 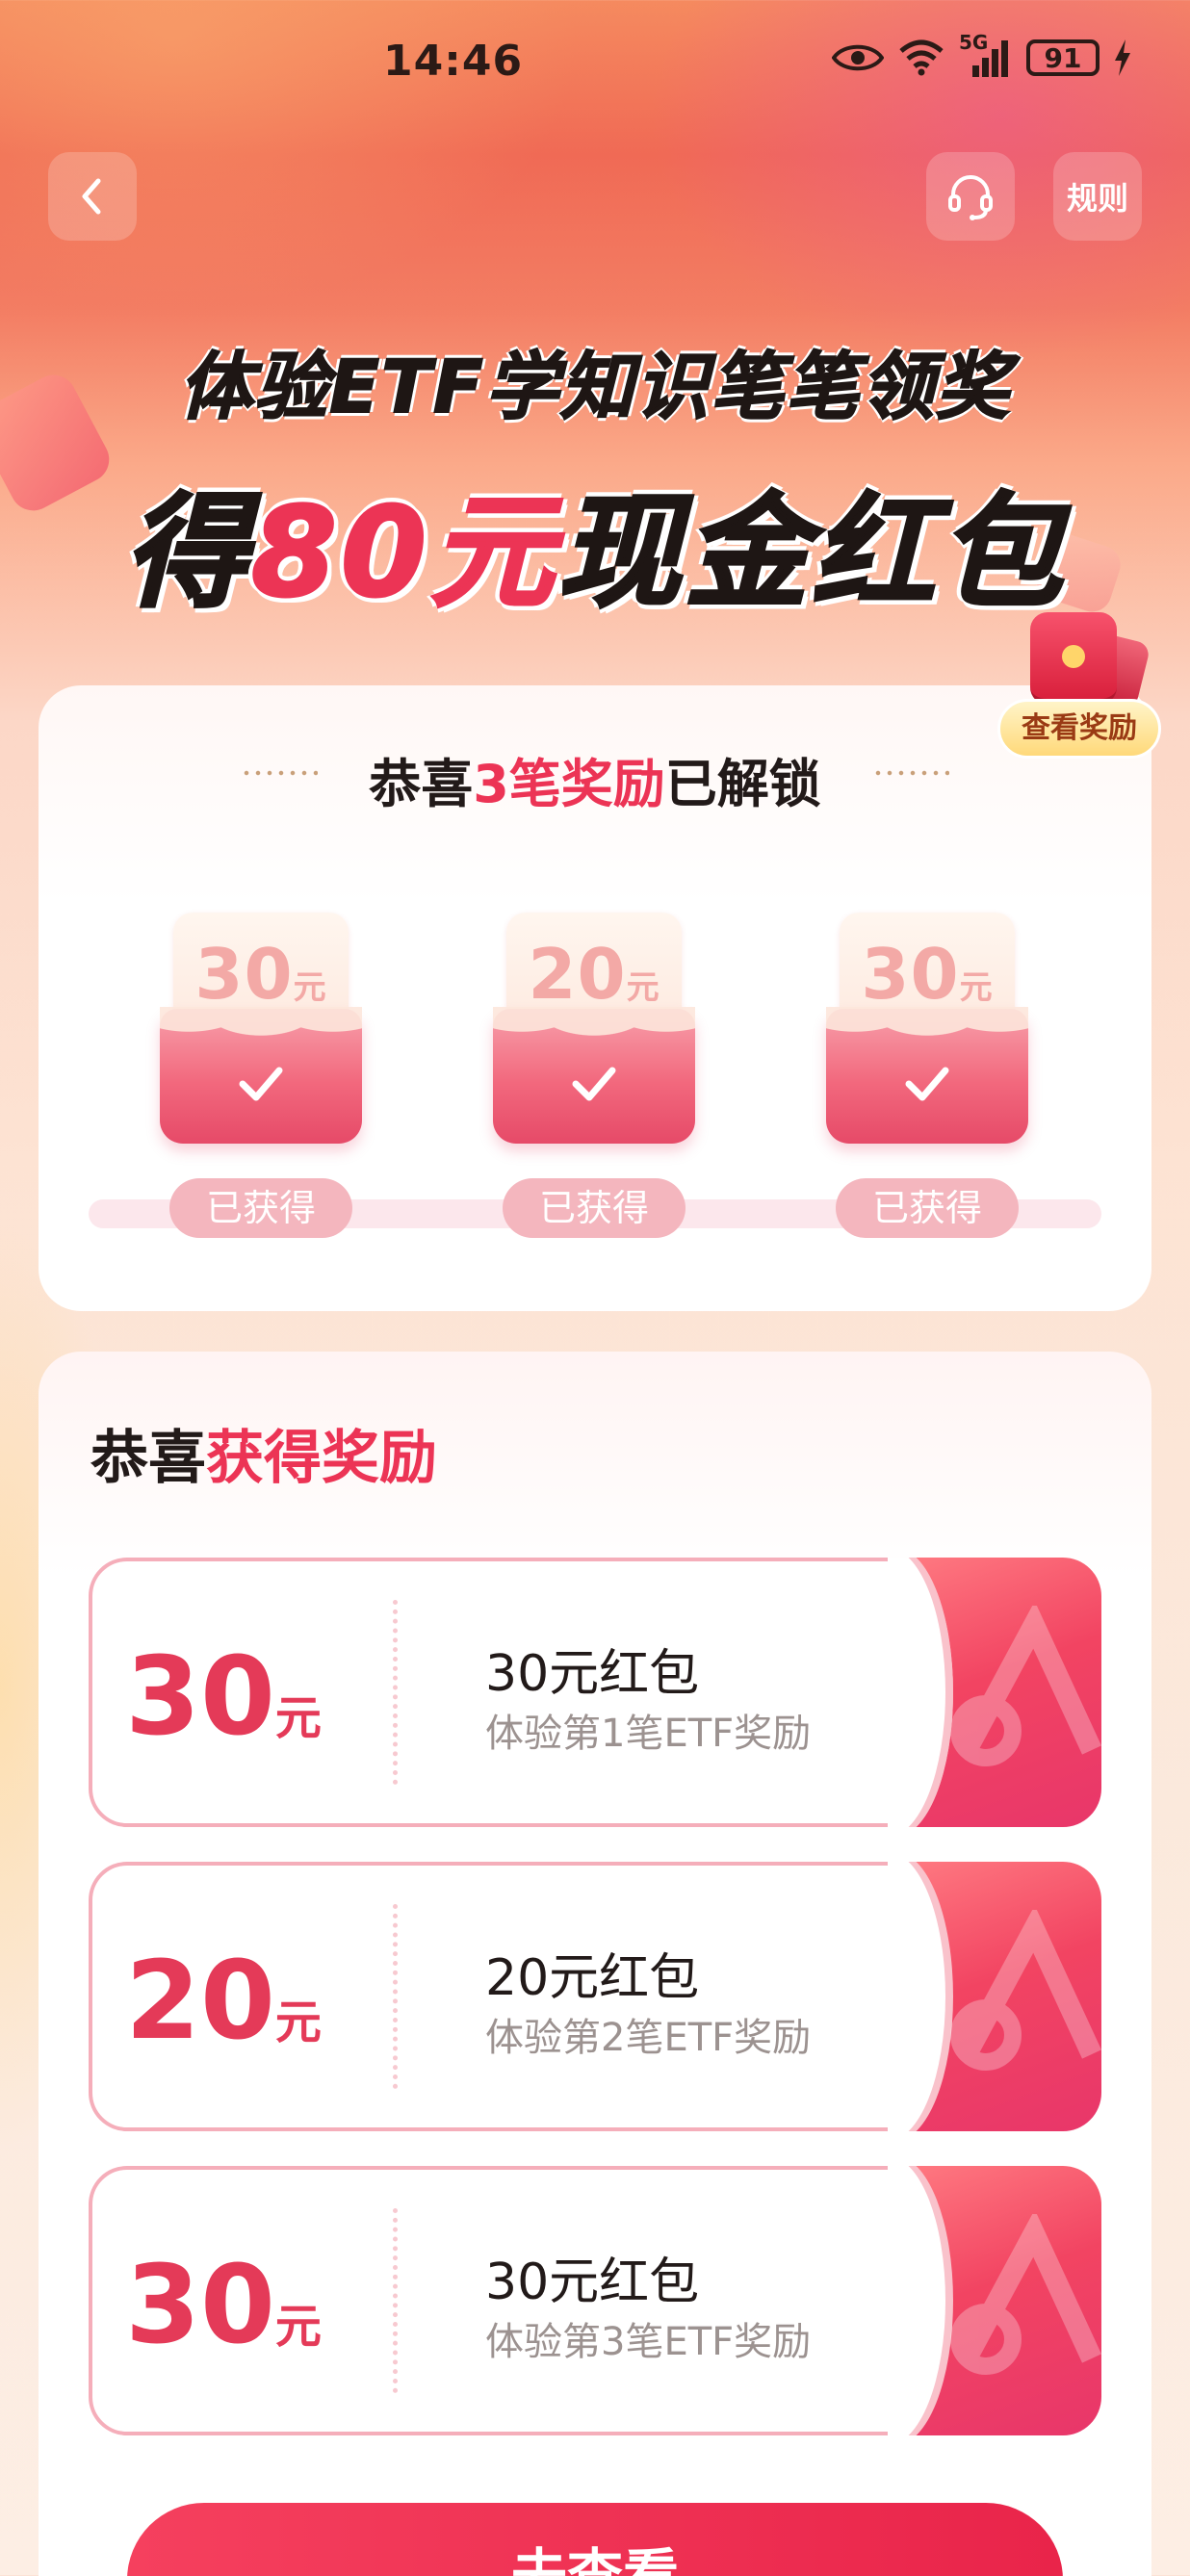 I want to click on status-time: 14:46, so click(x=454, y=62).